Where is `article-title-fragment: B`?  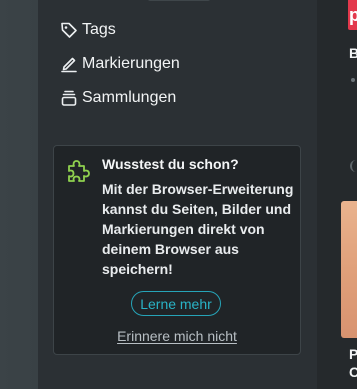 article-title-fragment: B is located at coordinates (353, 53).